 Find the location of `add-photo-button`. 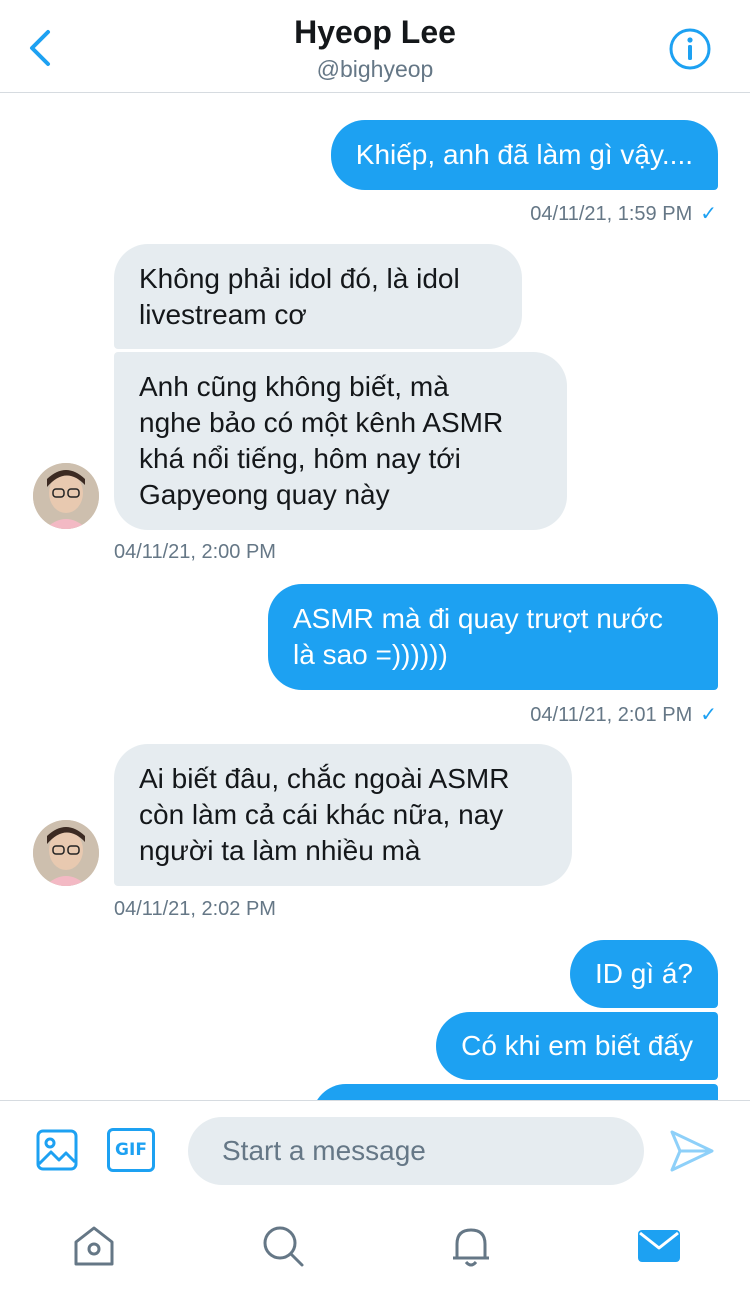

add-photo-button is located at coordinates (57, 1150).